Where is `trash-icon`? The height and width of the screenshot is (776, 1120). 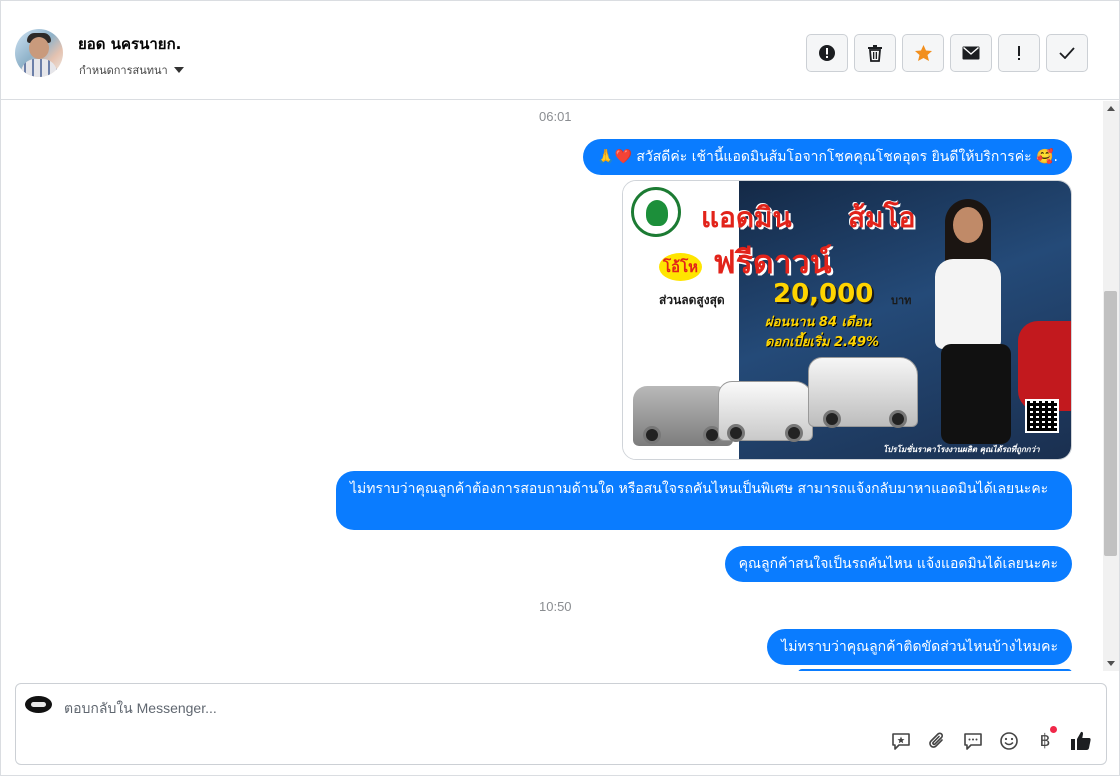
trash-icon is located at coordinates (875, 53).